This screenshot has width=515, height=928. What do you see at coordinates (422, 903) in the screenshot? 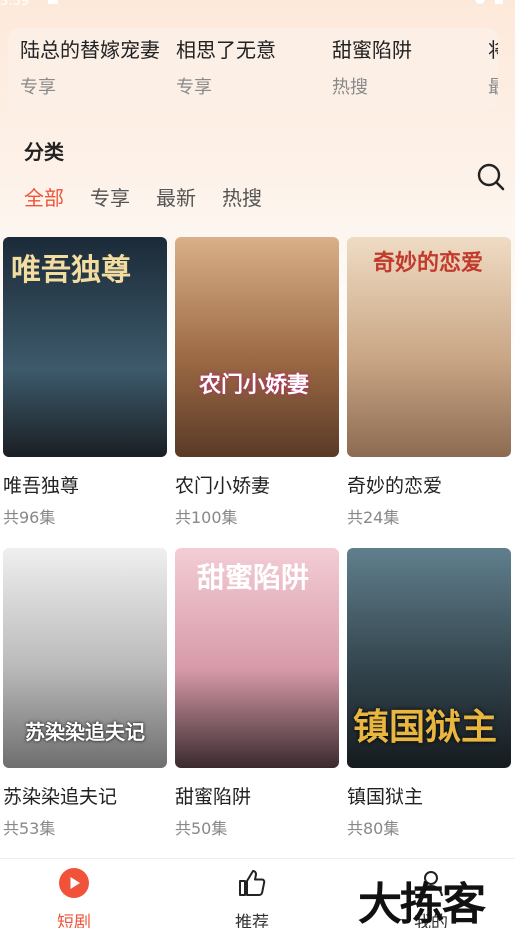
I see `watermark-logo: 大拣客` at bounding box center [422, 903].